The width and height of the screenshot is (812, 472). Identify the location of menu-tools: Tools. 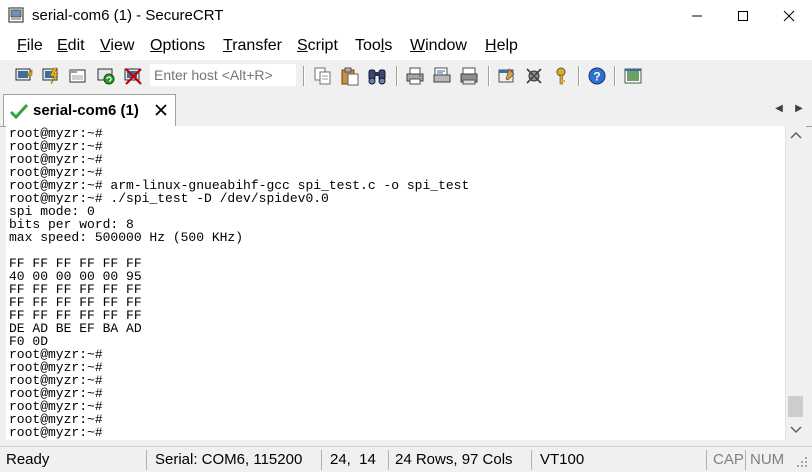
(373, 46).